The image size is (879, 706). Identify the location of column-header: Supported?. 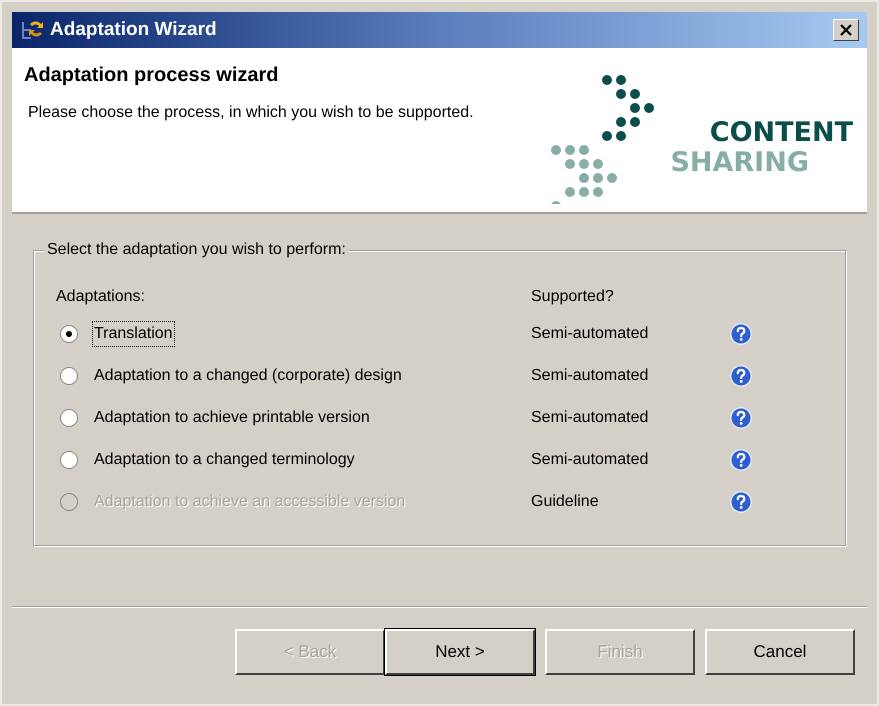
(573, 297).